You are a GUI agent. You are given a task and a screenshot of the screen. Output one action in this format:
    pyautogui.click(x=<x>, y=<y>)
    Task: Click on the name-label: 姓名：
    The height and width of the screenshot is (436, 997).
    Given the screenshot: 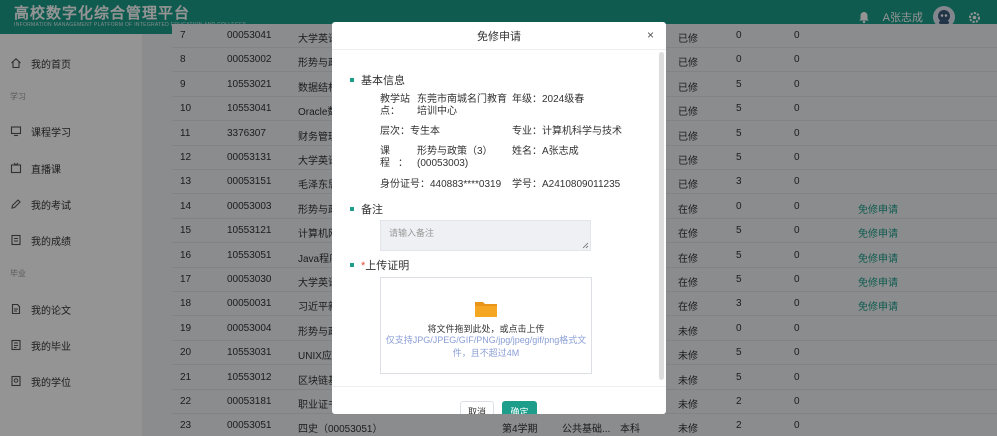 What is the action you would take?
    pyautogui.click(x=527, y=151)
    